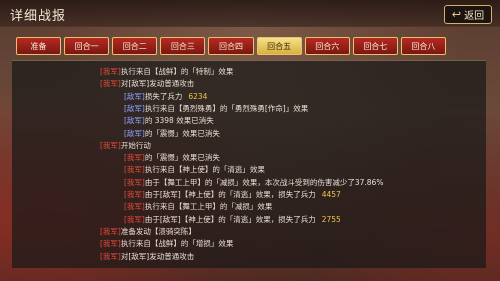 This screenshot has height=281, width=500. Describe the element at coordinates (39, 46) in the screenshot. I see `tab-round-0: 准备` at that location.